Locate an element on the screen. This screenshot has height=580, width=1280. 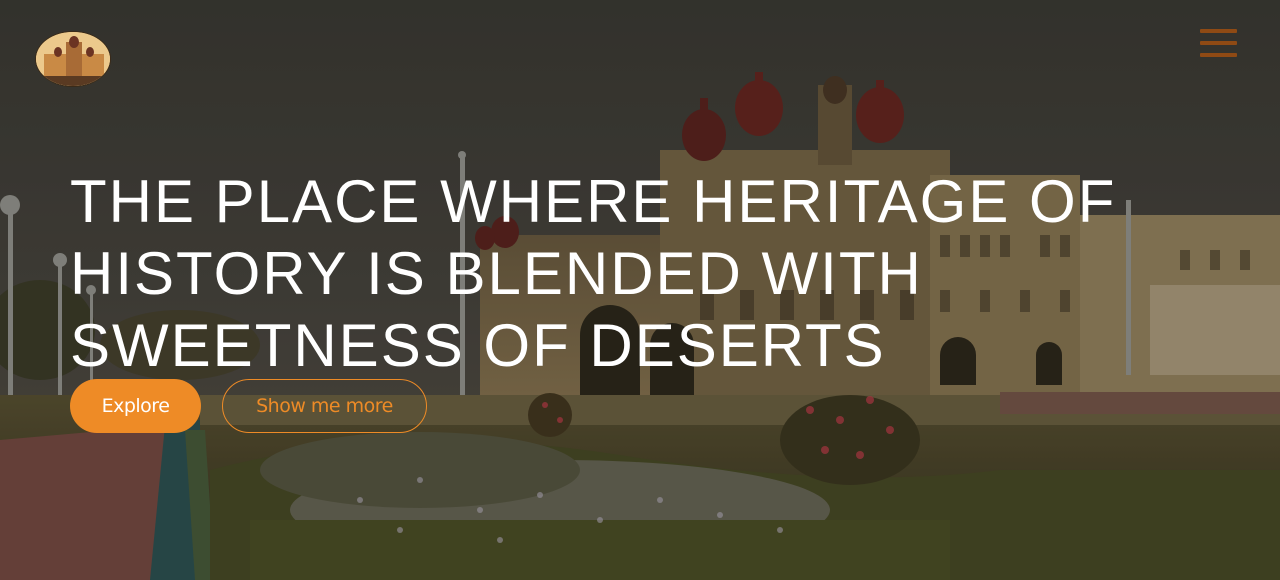
headline-line: HISTORY IS BLENDED WITH is located at coordinates (496, 273).